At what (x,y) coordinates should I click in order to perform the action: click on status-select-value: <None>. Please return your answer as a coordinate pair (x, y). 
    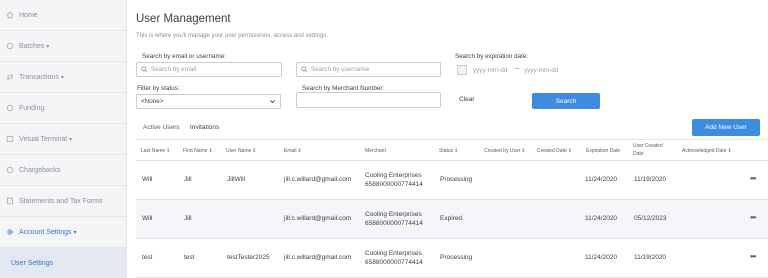
    Looking at the image, I should click on (152, 101).